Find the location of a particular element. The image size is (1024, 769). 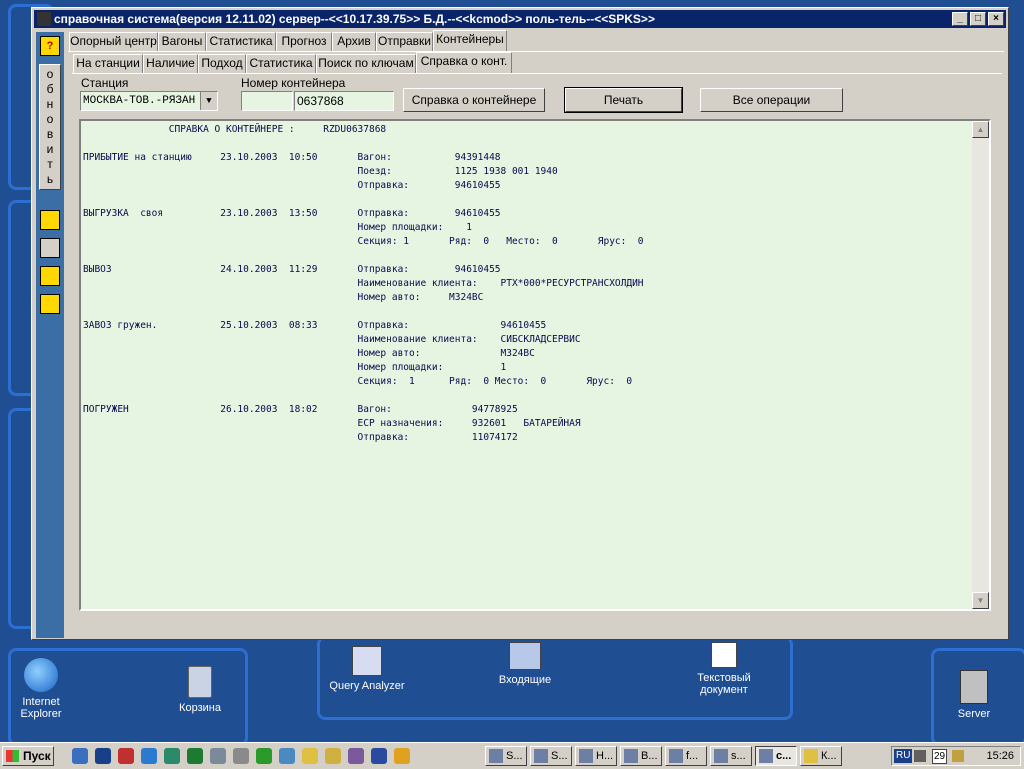

desktop-icon-text-document: Текстовый документ is located at coordinates (724, 669).